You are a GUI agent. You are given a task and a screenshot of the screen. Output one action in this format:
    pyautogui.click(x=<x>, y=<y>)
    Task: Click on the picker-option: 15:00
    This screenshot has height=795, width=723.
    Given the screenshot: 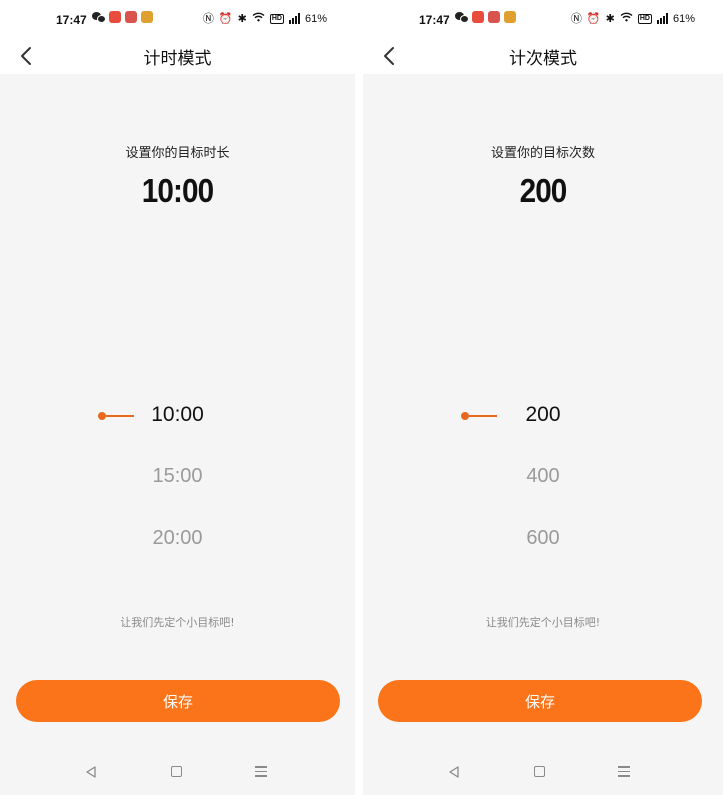 What is the action you would take?
    pyautogui.click(x=177, y=476)
    